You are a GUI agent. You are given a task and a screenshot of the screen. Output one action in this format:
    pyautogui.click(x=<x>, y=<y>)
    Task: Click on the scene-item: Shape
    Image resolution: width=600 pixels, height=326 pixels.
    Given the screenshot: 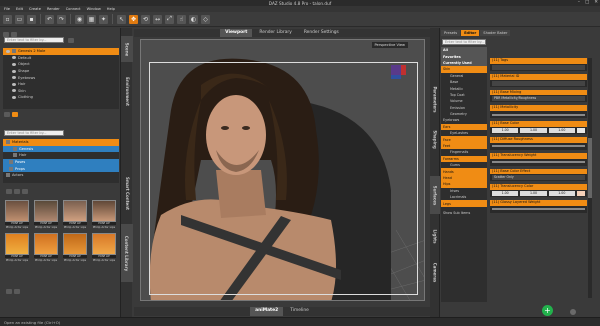 What is the action you would take?
    pyautogui.click(x=61, y=71)
    